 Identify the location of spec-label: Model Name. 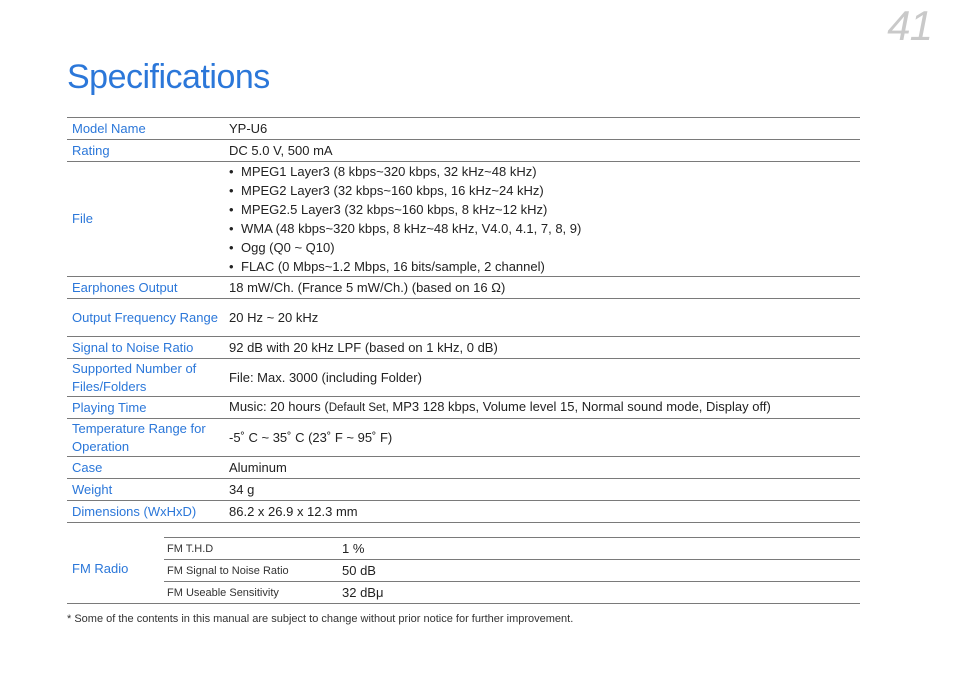
(145, 128).